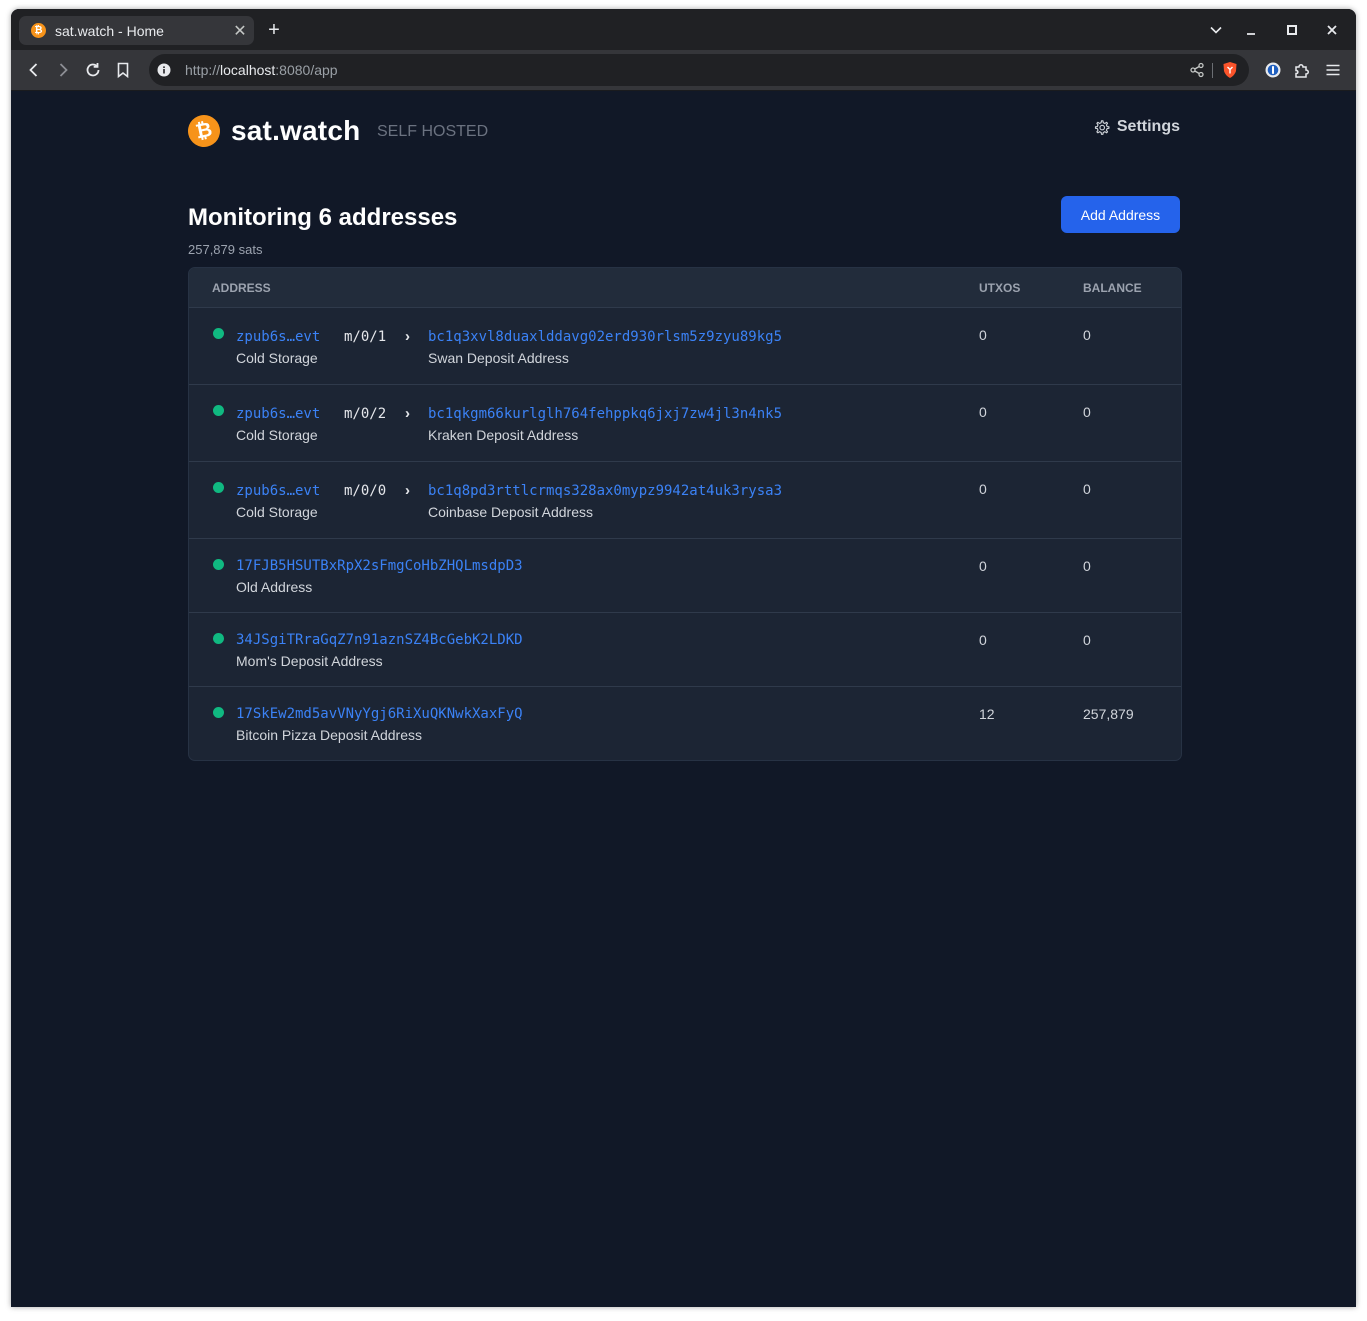 The height and width of the screenshot is (1321, 1367). I want to click on column-header-utxos: UTXOS, so click(1000, 288).